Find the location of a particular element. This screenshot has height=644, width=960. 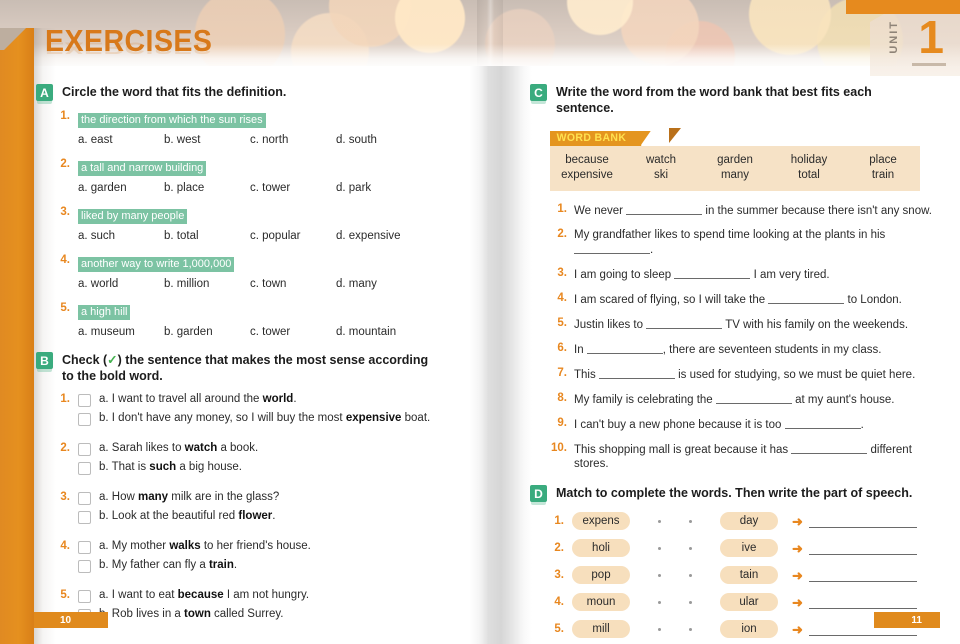

answer-option: b. total is located at coordinates (207, 236).